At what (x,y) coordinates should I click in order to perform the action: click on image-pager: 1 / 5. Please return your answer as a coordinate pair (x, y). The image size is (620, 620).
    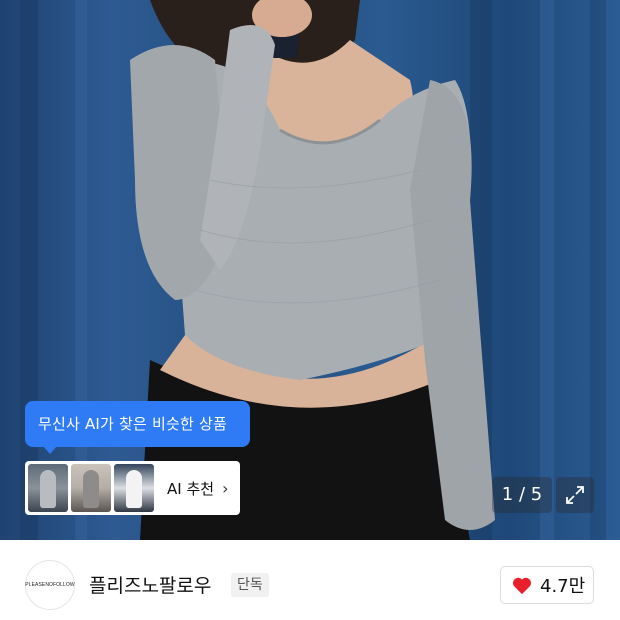
    Looking at the image, I should click on (522, 495).